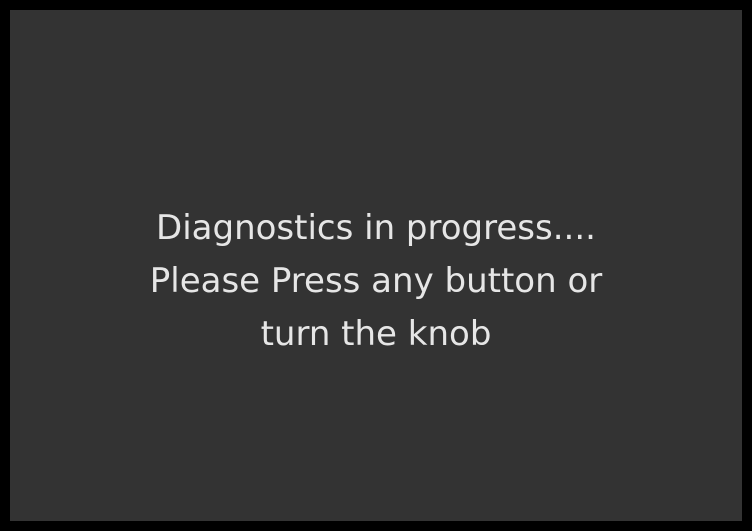 This screenshot has height=531, width=752. Describe the element at coordinates (376, 334) in the screenshot. I see `message-line-3: turn the knob` at that location.